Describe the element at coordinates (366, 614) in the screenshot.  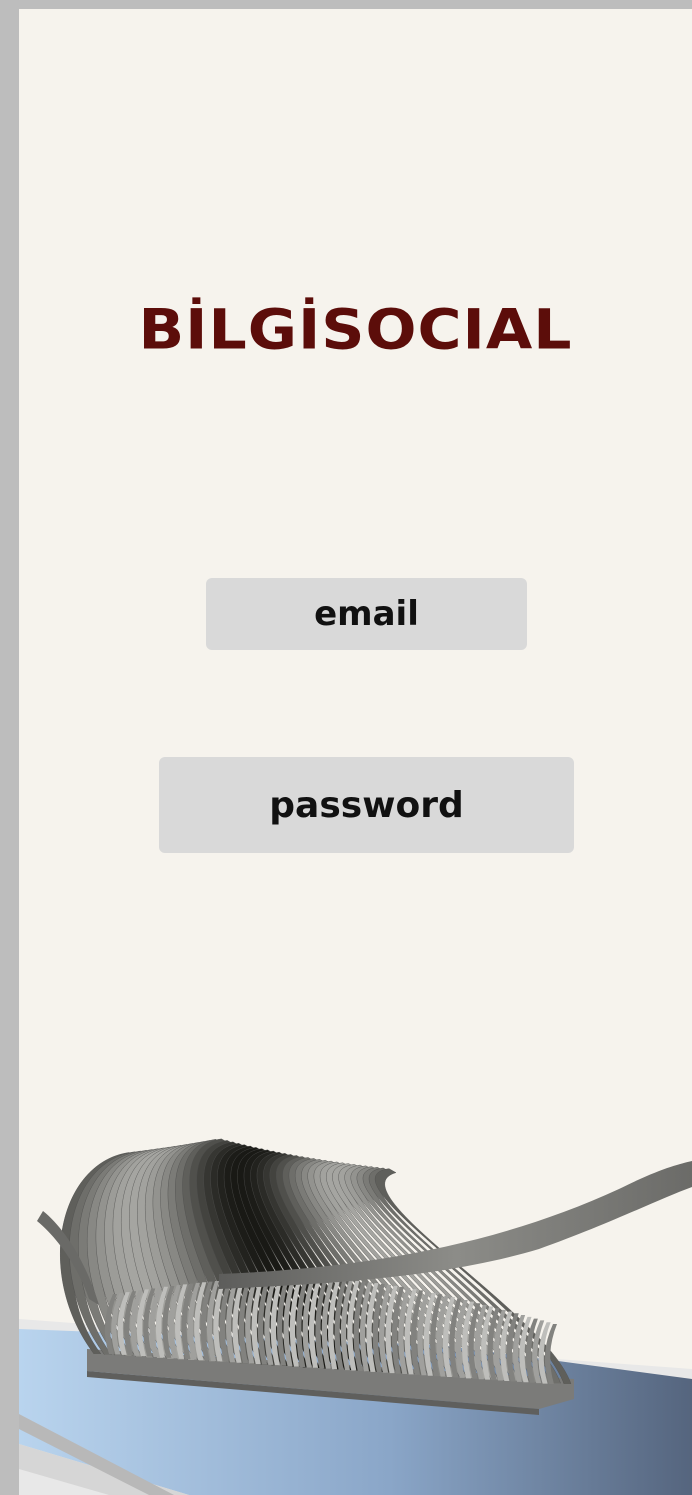
I see `email-input` at that location.